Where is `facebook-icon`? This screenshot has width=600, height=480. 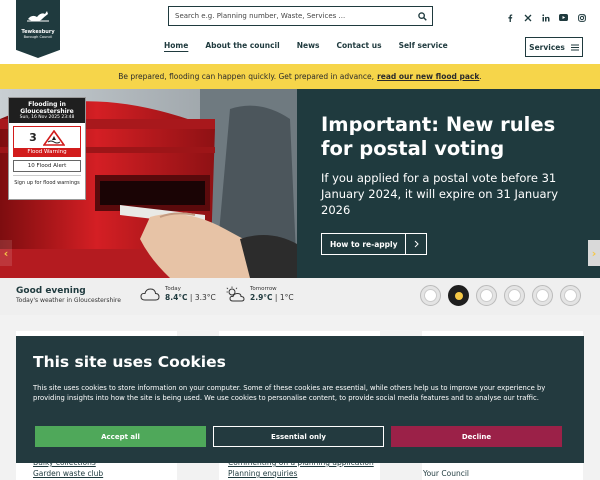
facebook-icon is located at coordinates (509, 17).